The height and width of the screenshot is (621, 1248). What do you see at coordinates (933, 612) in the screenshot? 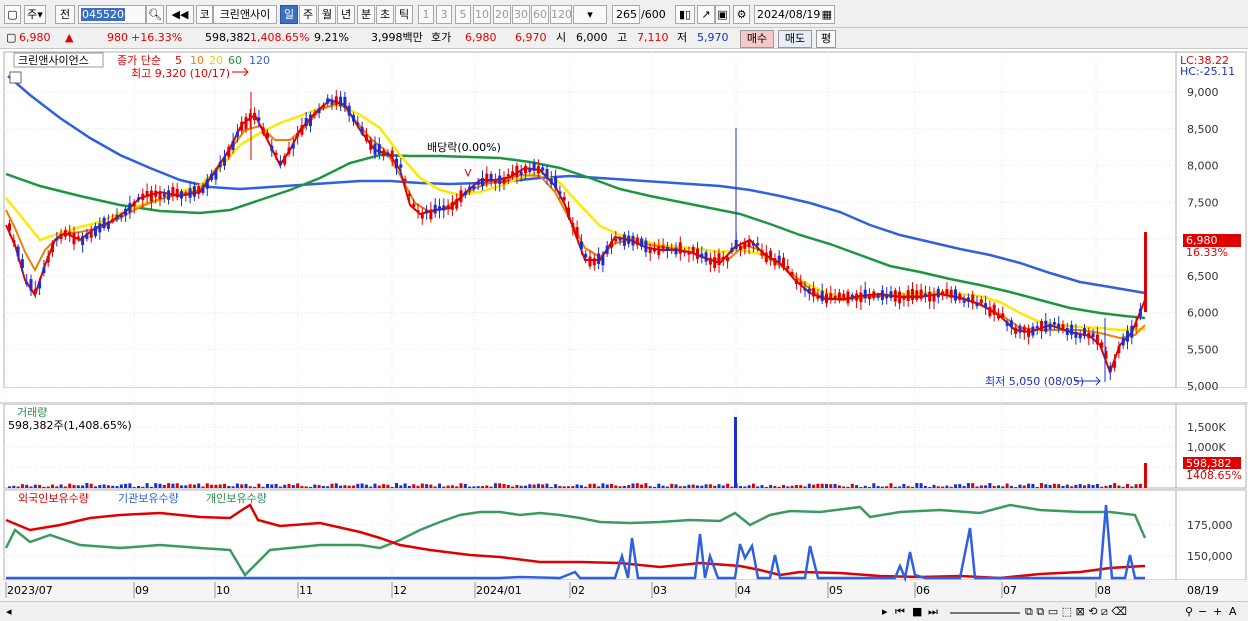
I see `fast-forward-icon: ⏭` at bounding box center [933, 612].